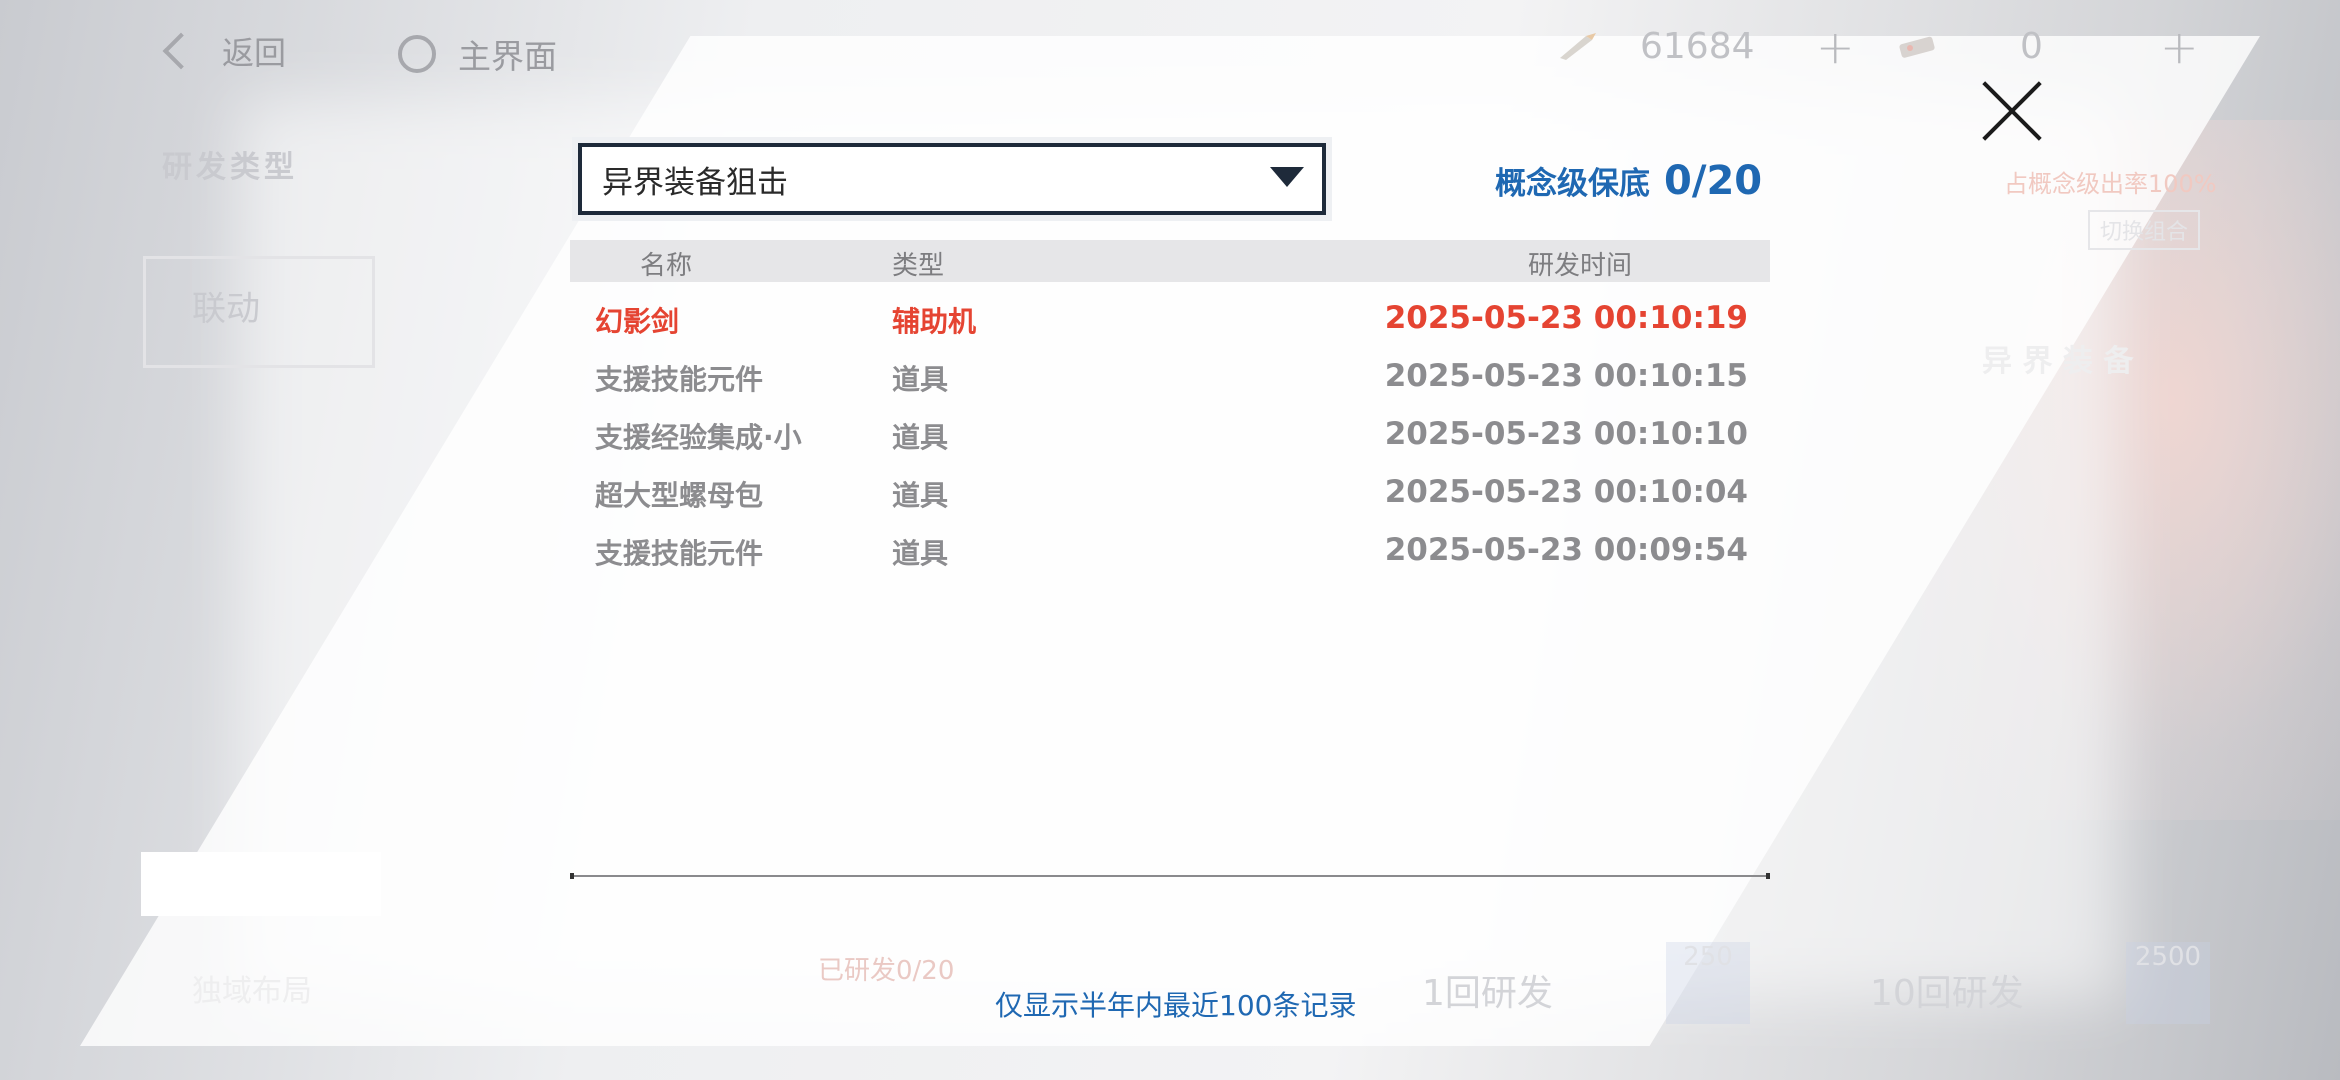  Describe the element at coordinates (934, 321) in the screenshot. I see `row-type: 辅助机` at that location.